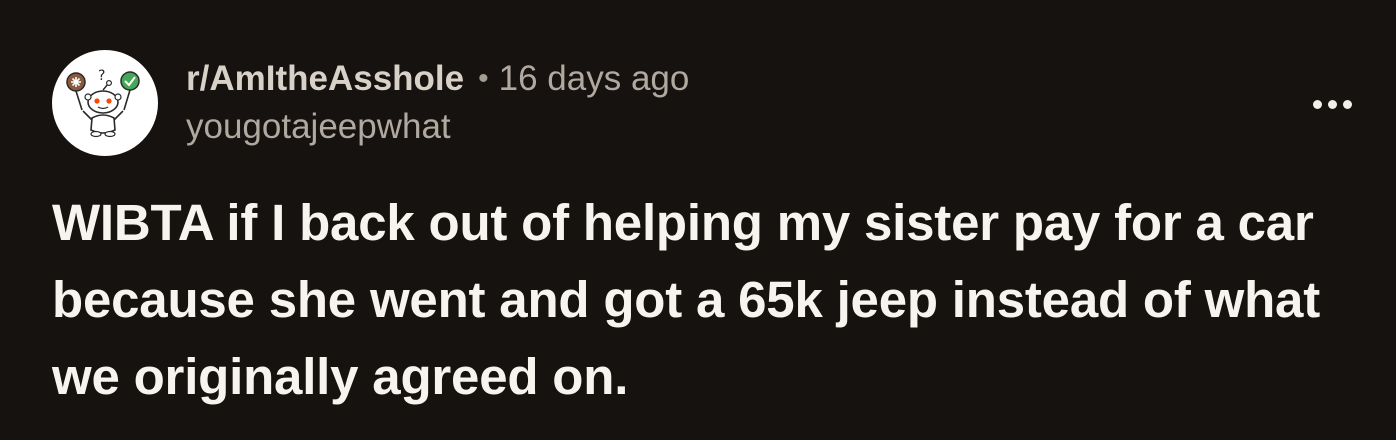 The width and height of the screenshot is (1396, 440). What do you see at coordinates (594, 78) in the screenshot?
I see `post-timestamp: 16 days ago` at bounding box center [594, 78].